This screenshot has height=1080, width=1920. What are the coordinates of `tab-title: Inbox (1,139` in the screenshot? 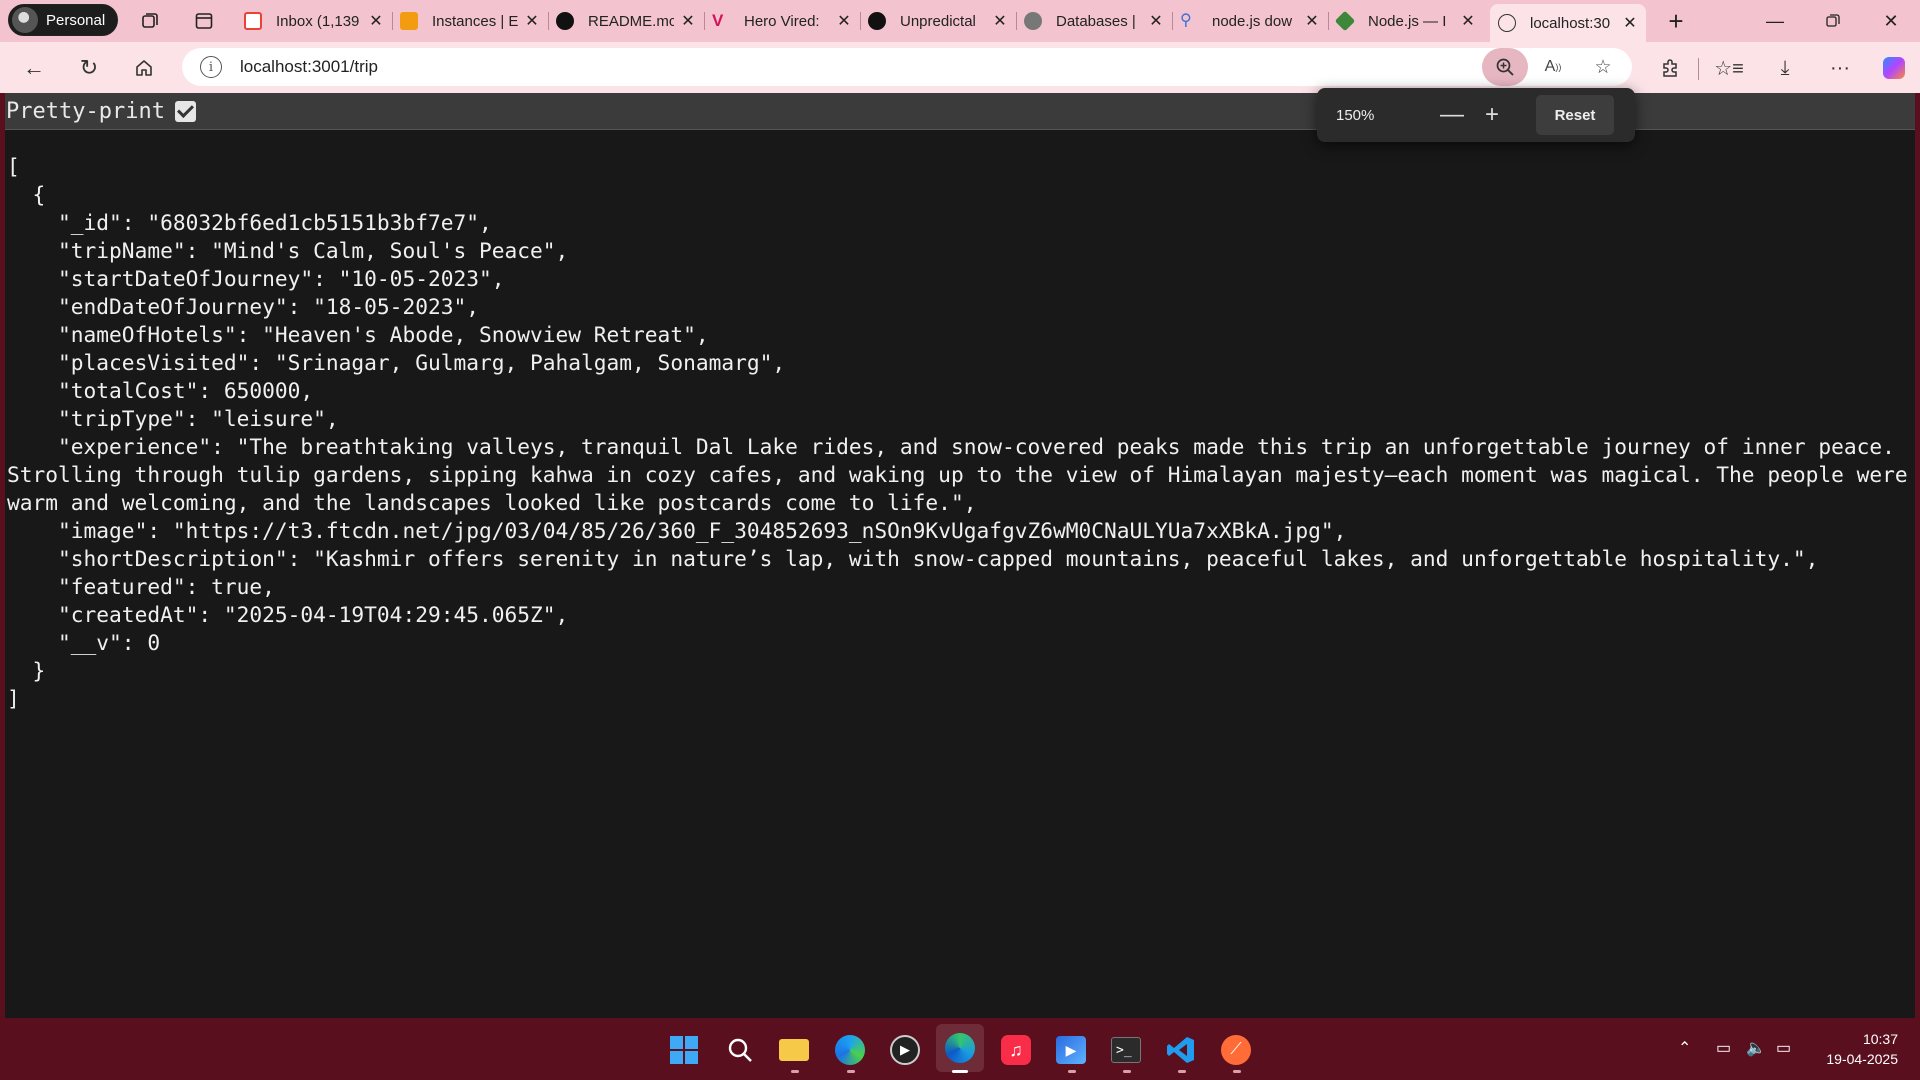 It's located at (318, 21).